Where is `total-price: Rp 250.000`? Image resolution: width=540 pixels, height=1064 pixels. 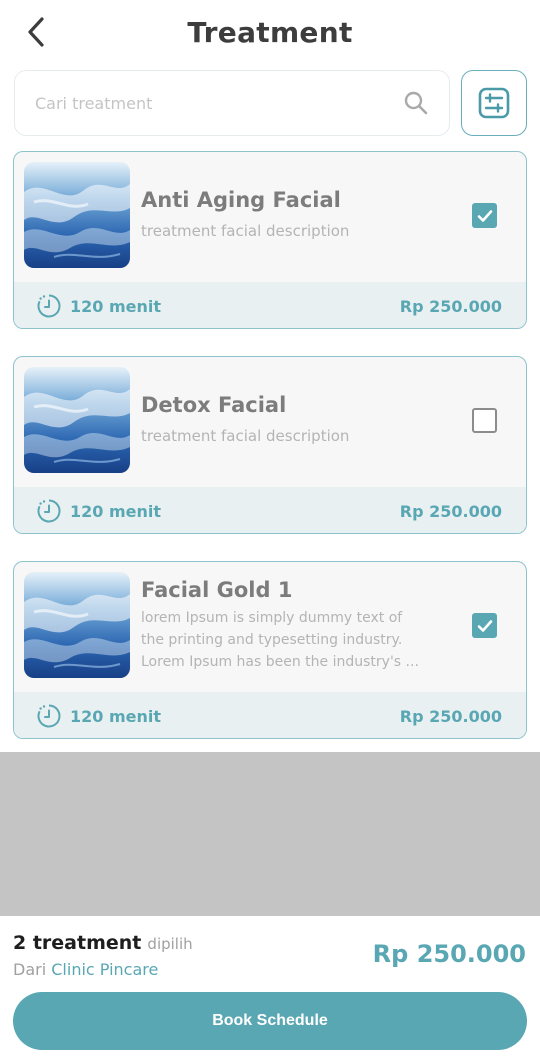
total-price: Rp 250.000 is located at coordinates (449, 954).